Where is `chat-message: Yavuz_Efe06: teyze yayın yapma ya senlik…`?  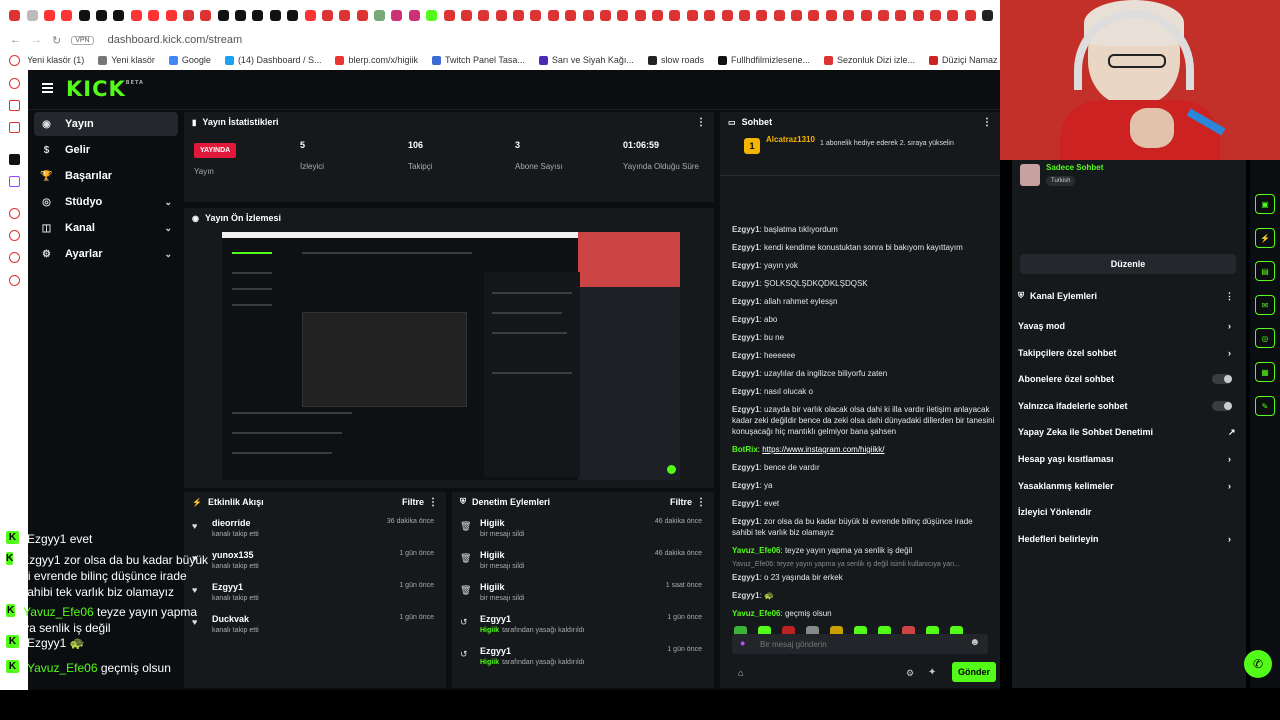
chat-message: Yavuz_Efe06: teyze yayın yapma ya senlik… is located at coordinates (857, 550).